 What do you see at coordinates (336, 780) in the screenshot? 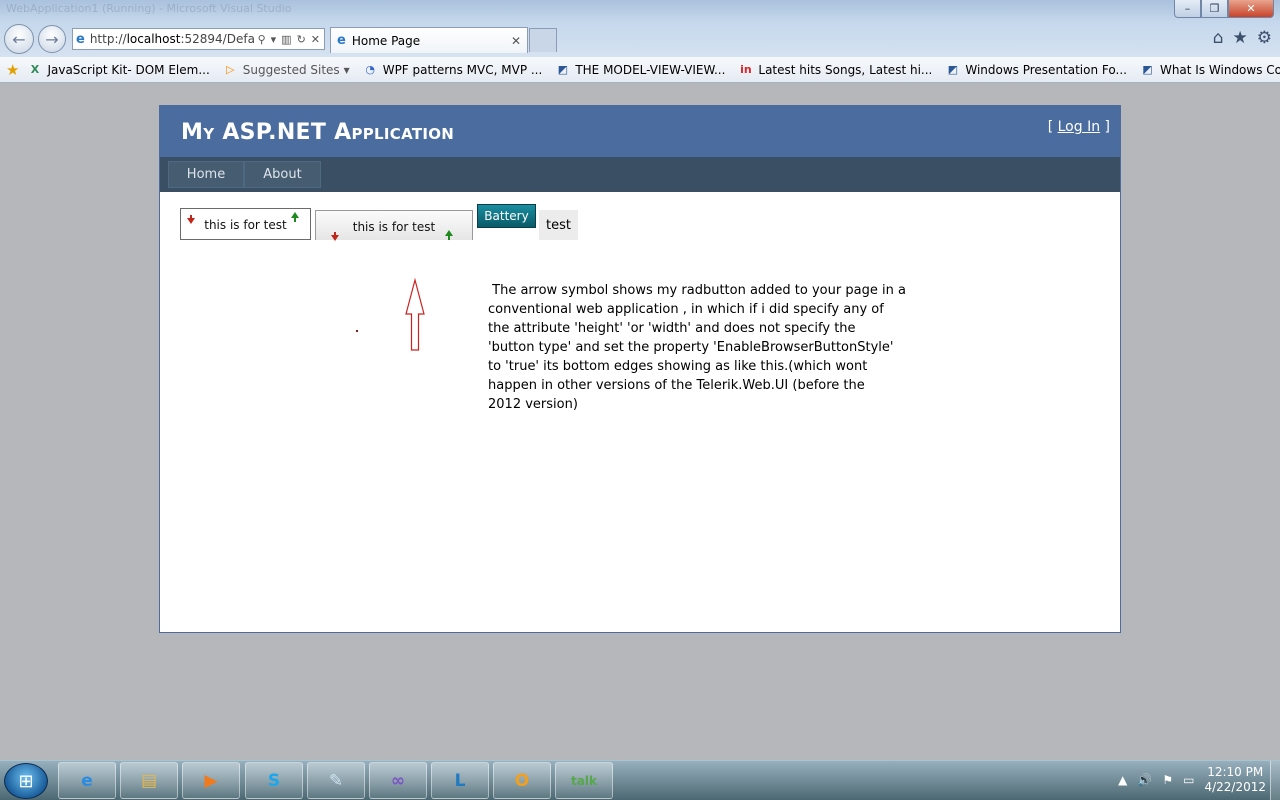
I see `taskbar-notepad: ✎` at bounding box center [336, 780].